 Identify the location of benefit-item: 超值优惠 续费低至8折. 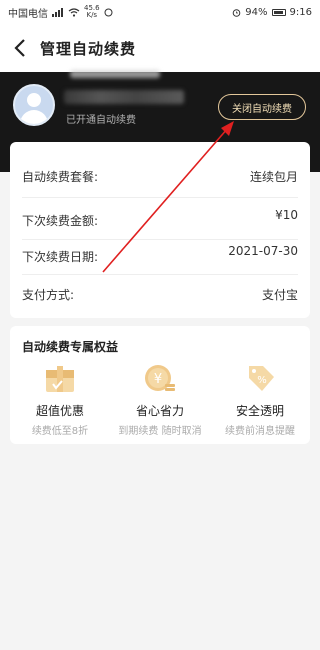
(60, 402).